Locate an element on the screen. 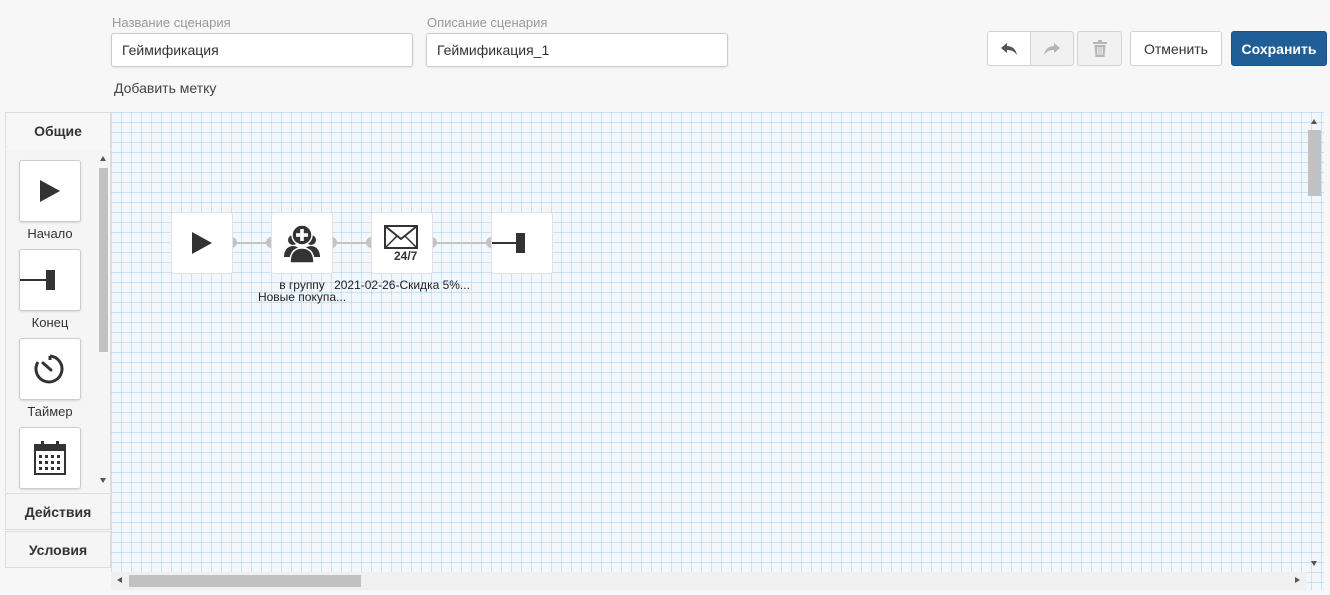 This screenshot has width=1330, height=595. email-24-7-icon: 24/7 is located at coordinates (402, 243).